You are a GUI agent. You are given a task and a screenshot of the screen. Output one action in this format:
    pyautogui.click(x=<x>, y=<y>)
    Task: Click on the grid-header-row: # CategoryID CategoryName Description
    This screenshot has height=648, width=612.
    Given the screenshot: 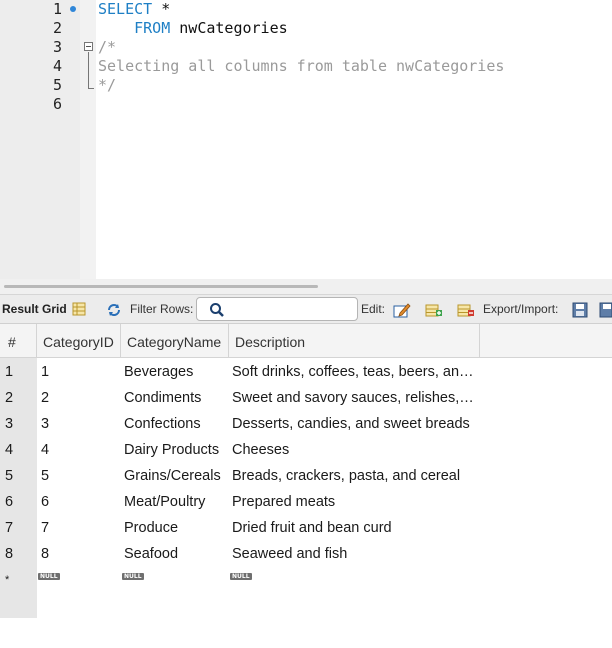 What is the action you would take?
    pyautogui.click(x=306, y=341)
    